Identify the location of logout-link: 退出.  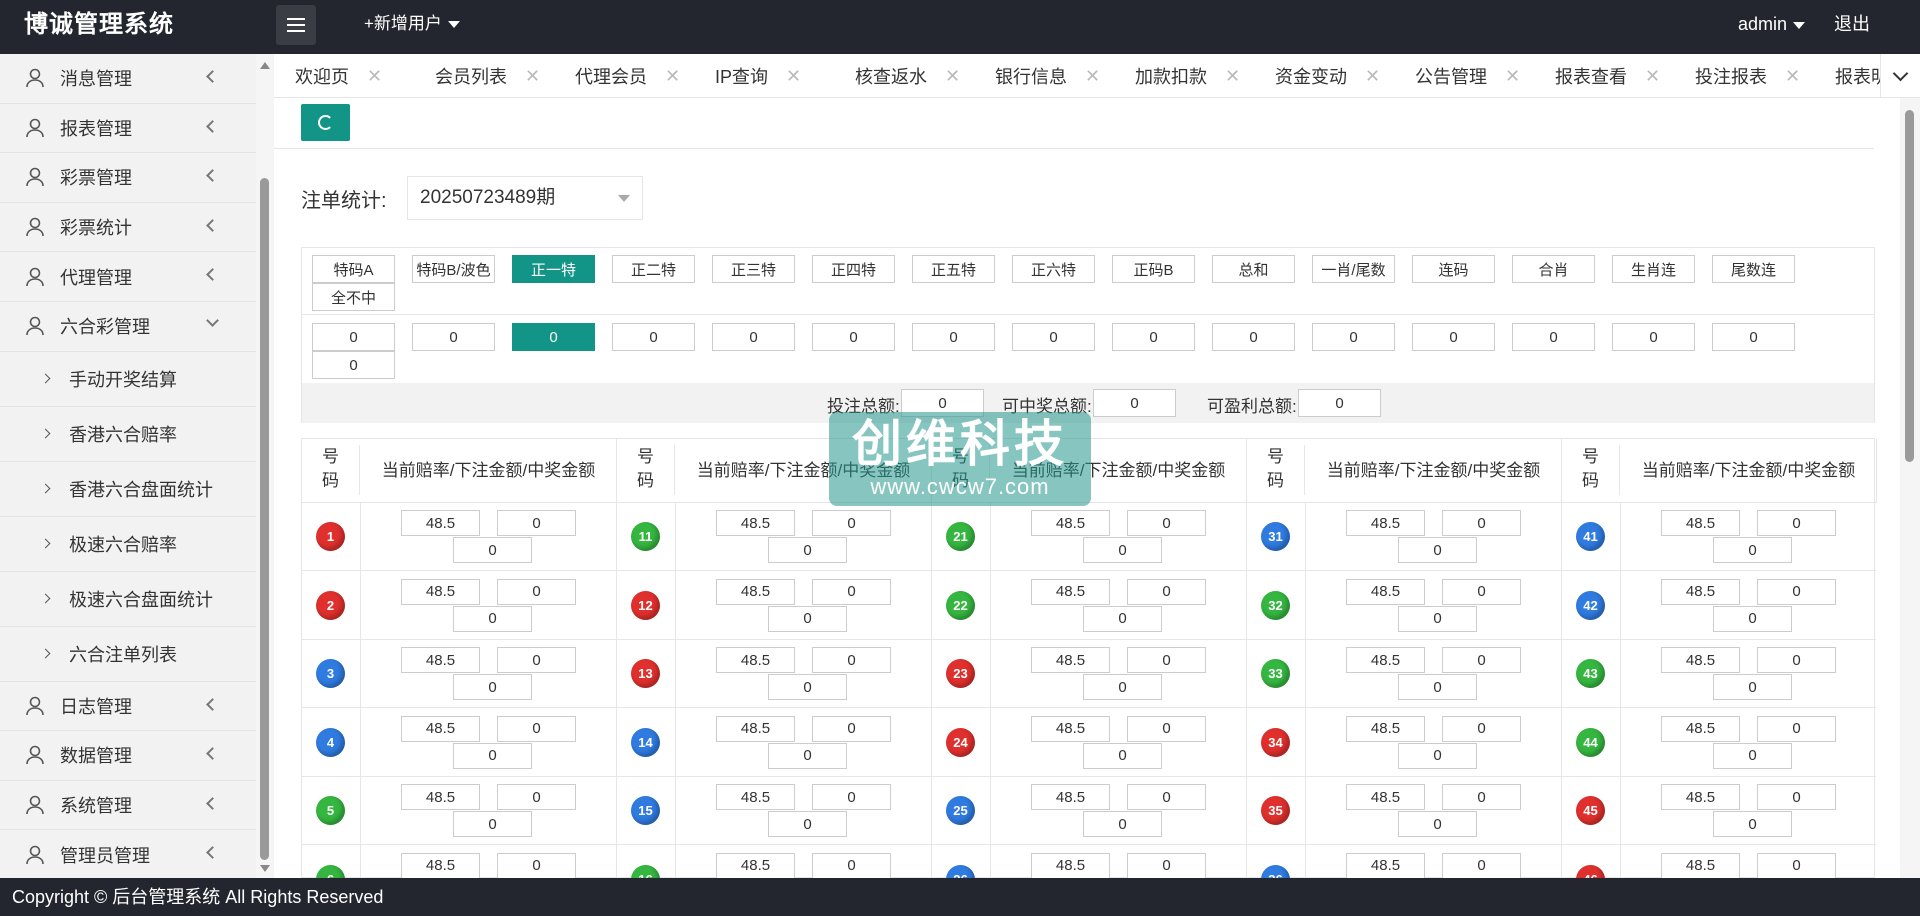
(1852, 24).